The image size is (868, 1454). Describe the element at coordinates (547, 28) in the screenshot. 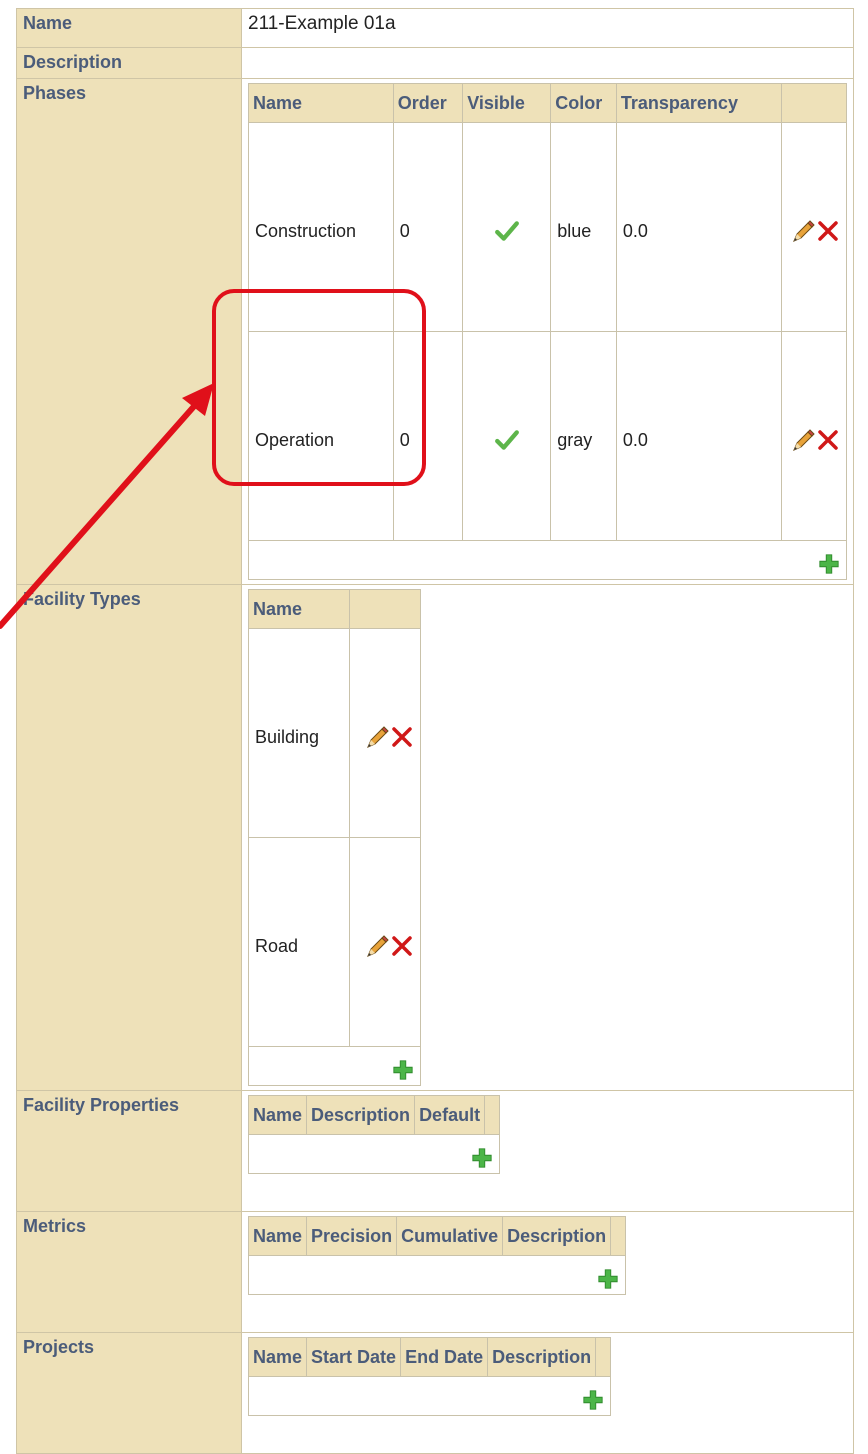

I see `name-value: 211-Example 01a` at that location.